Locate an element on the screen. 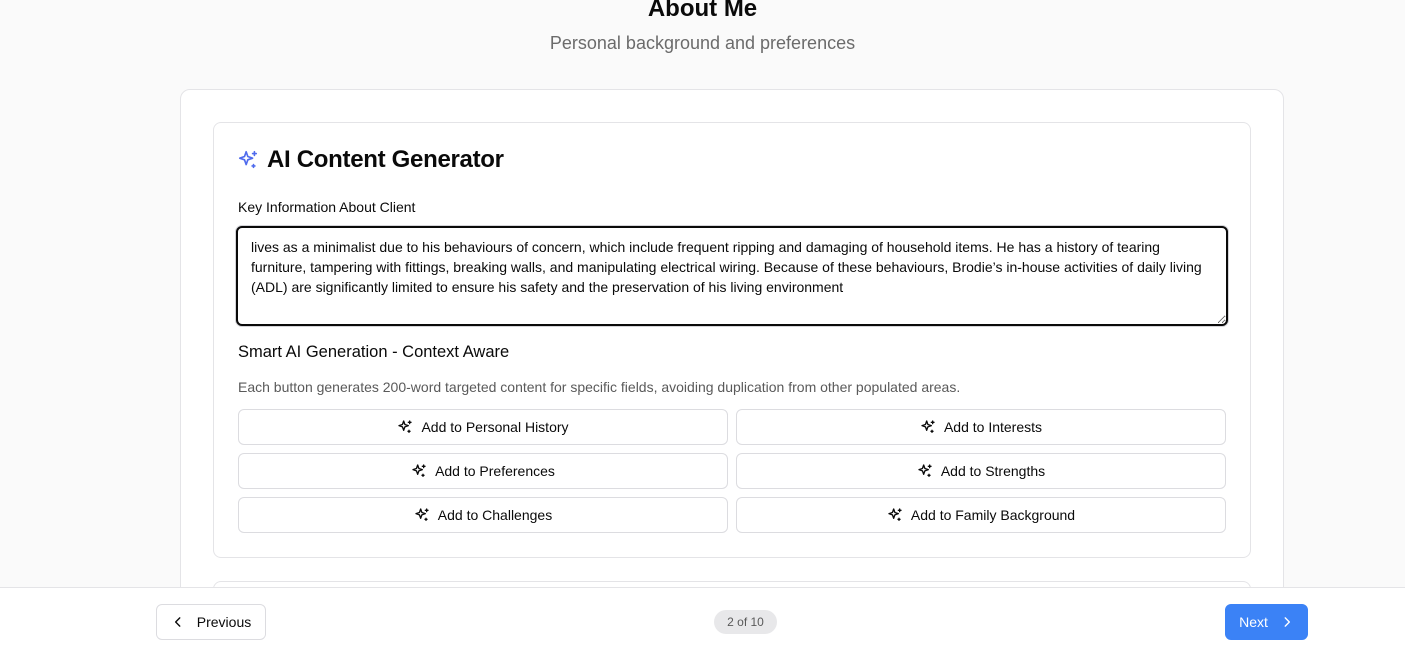  add-to-preferences-button: Add to Preferences is located at coordinates (483, 471).